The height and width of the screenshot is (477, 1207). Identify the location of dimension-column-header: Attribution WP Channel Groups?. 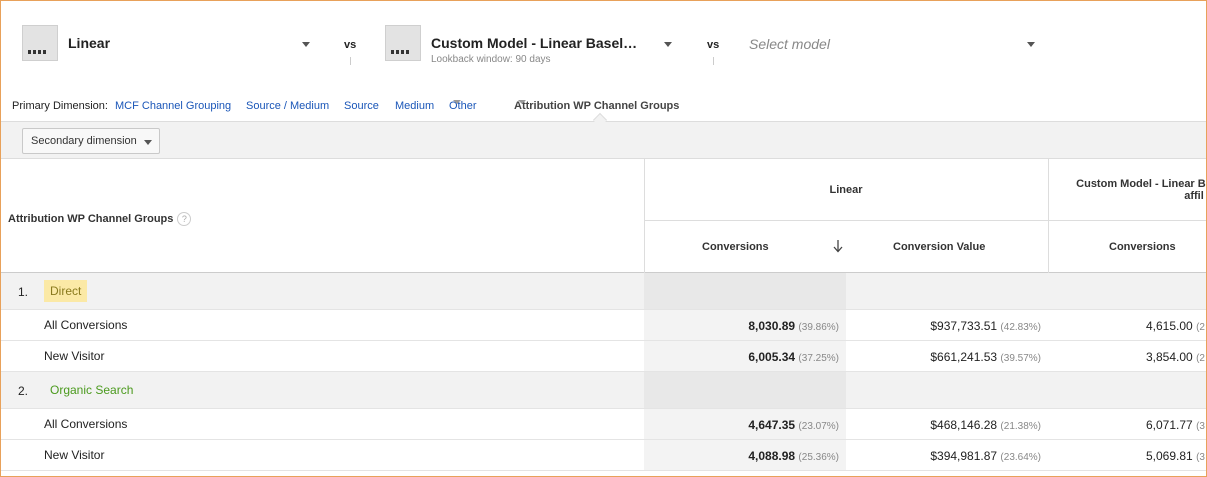
(100, 219).